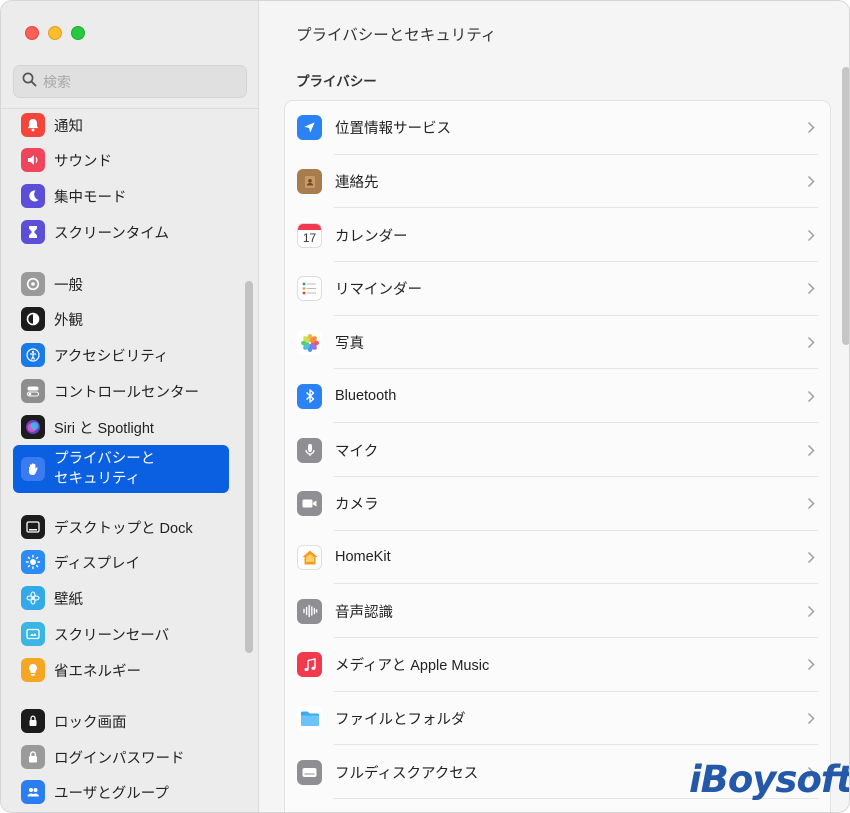 This screenshot has width=850, height=813. I want to click on privacy-row-contacts: 連絡先, so click(558, 182).